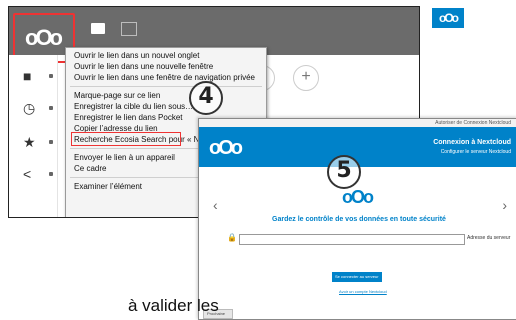 The height and width of the screenshot is (320, 516). Describe the element at coordinates (27, 76) in the screenshot. I see `folder-icon: ■` at that location.